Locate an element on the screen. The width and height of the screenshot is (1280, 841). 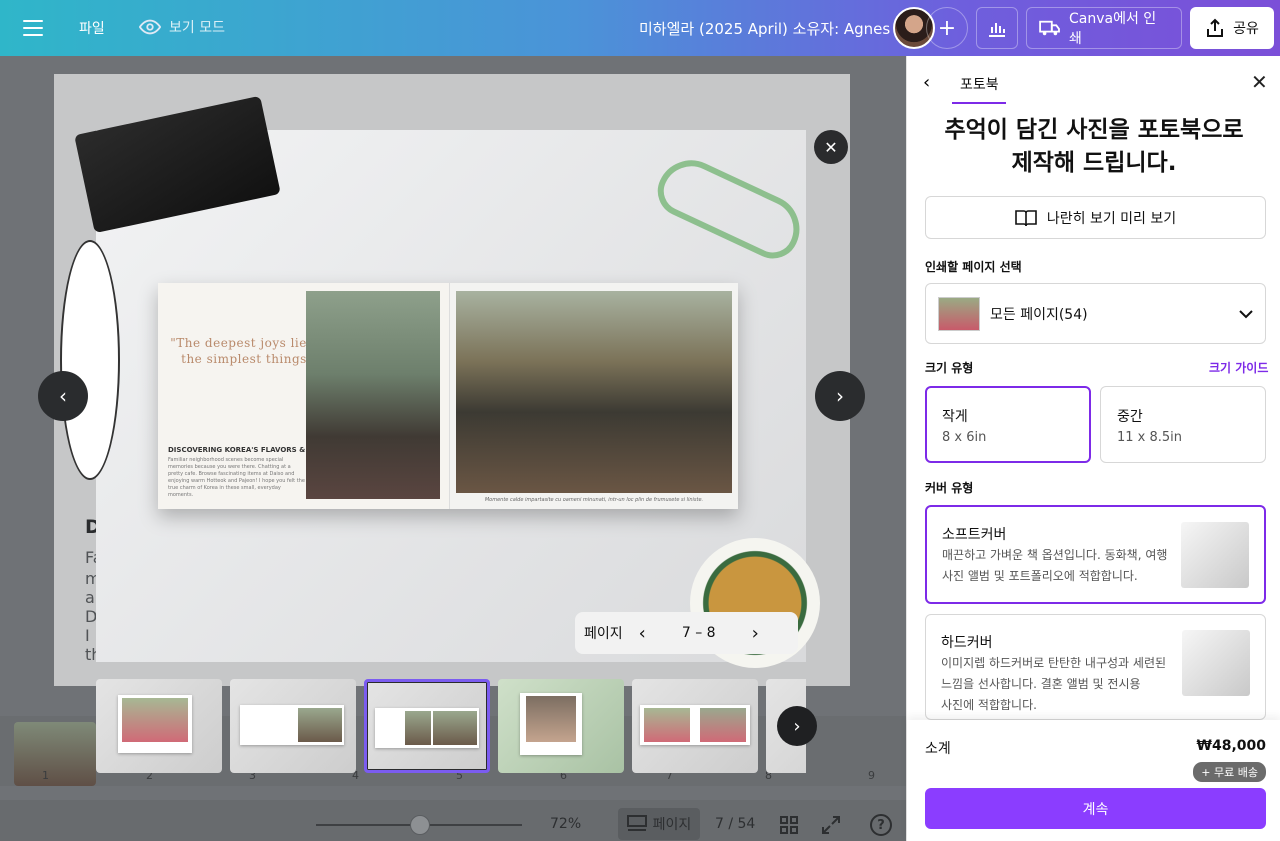
file-menu: 파일 is located at coordinates (92, 28).